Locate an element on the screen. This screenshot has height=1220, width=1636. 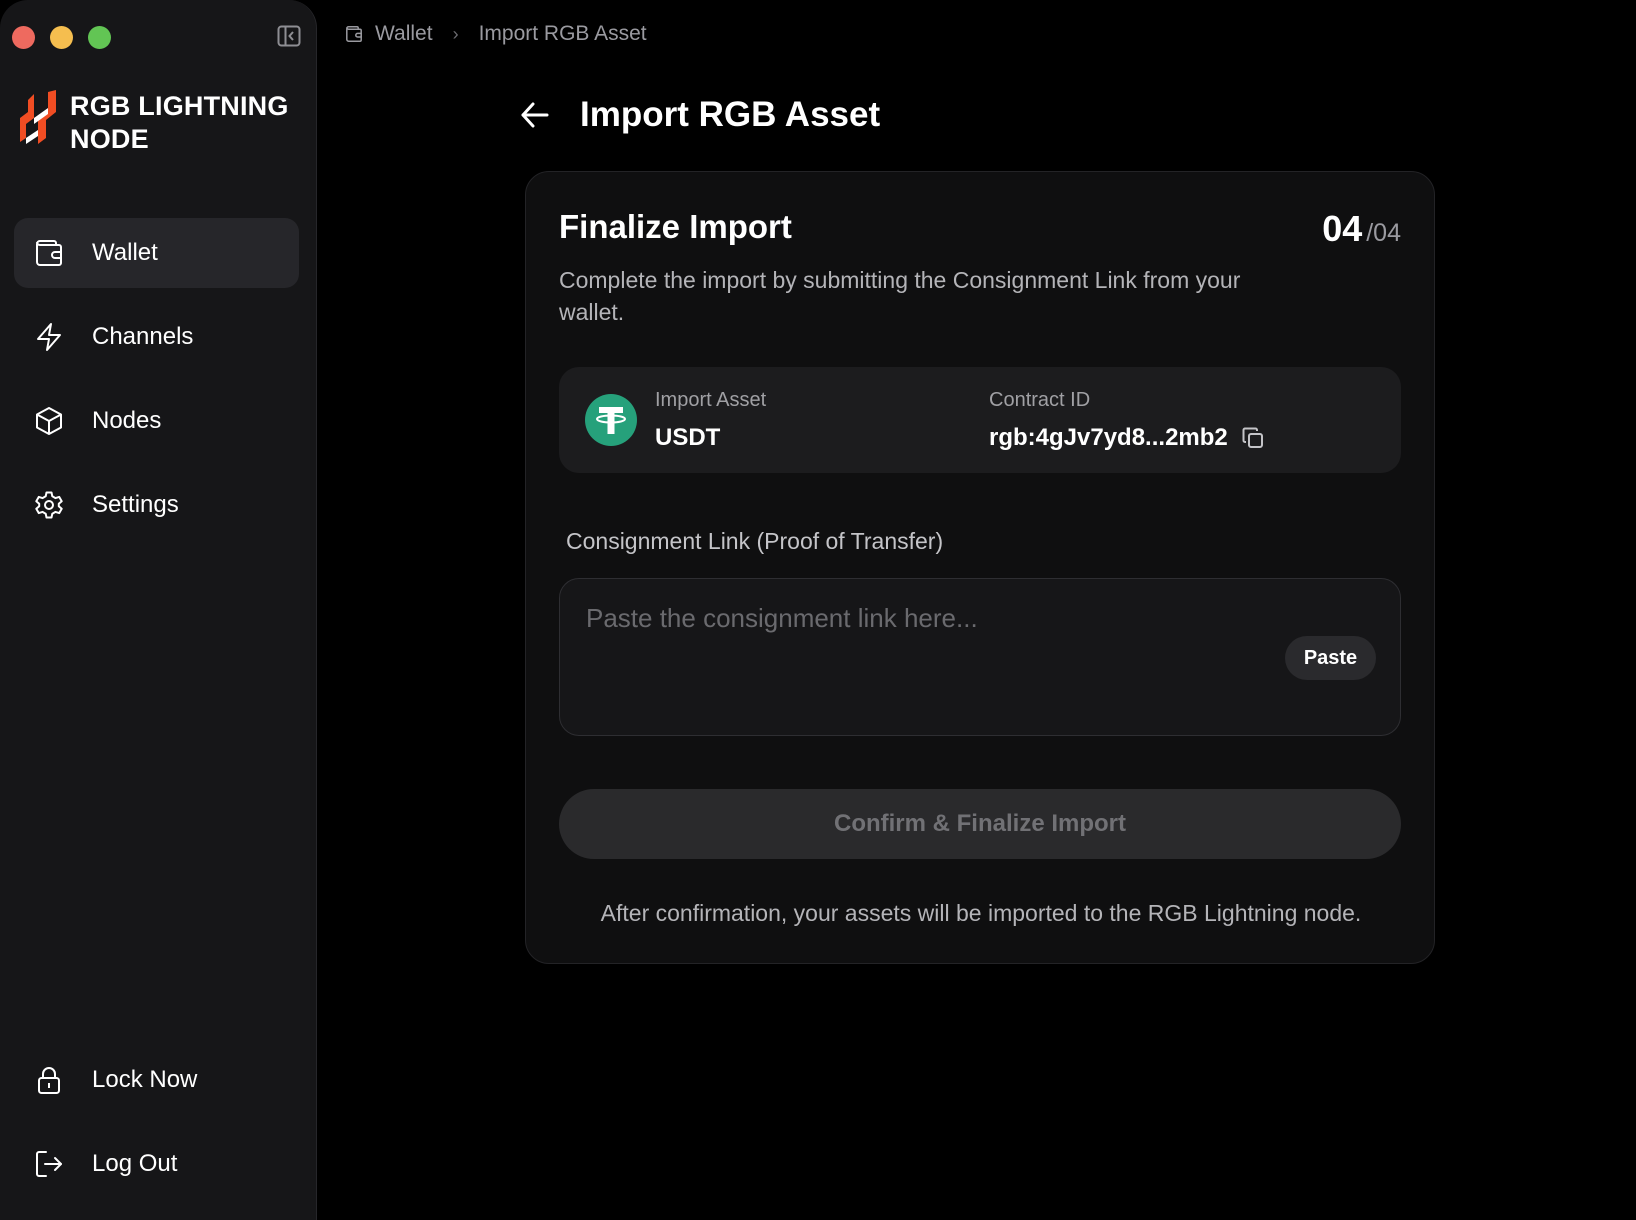
import-asset-value: USDT is located at coordinates (688, 437).